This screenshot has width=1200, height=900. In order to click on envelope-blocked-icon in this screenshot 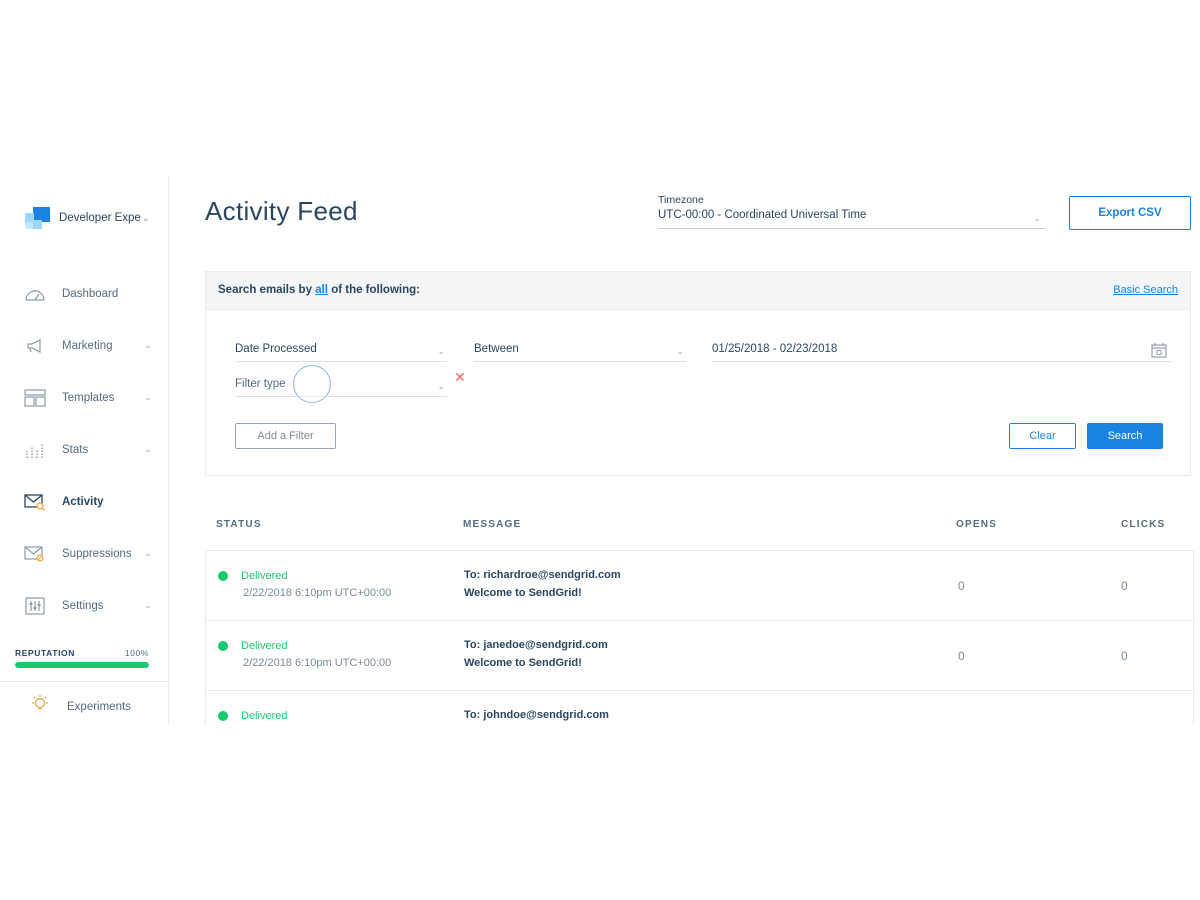, I will do `click(35, 554)`.